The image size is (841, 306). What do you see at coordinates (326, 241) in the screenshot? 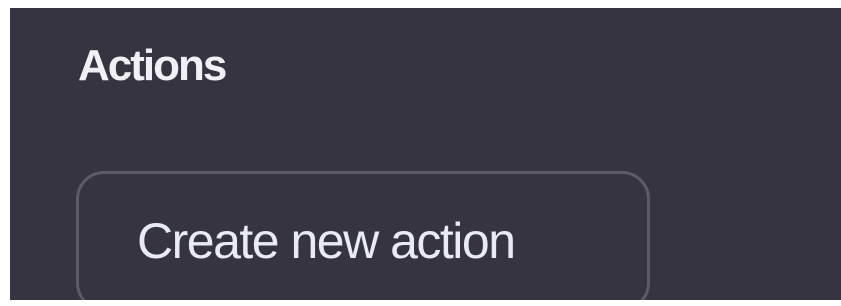
I see `create-new-action-button-label: Create new action` at bounding box center [326, 241].